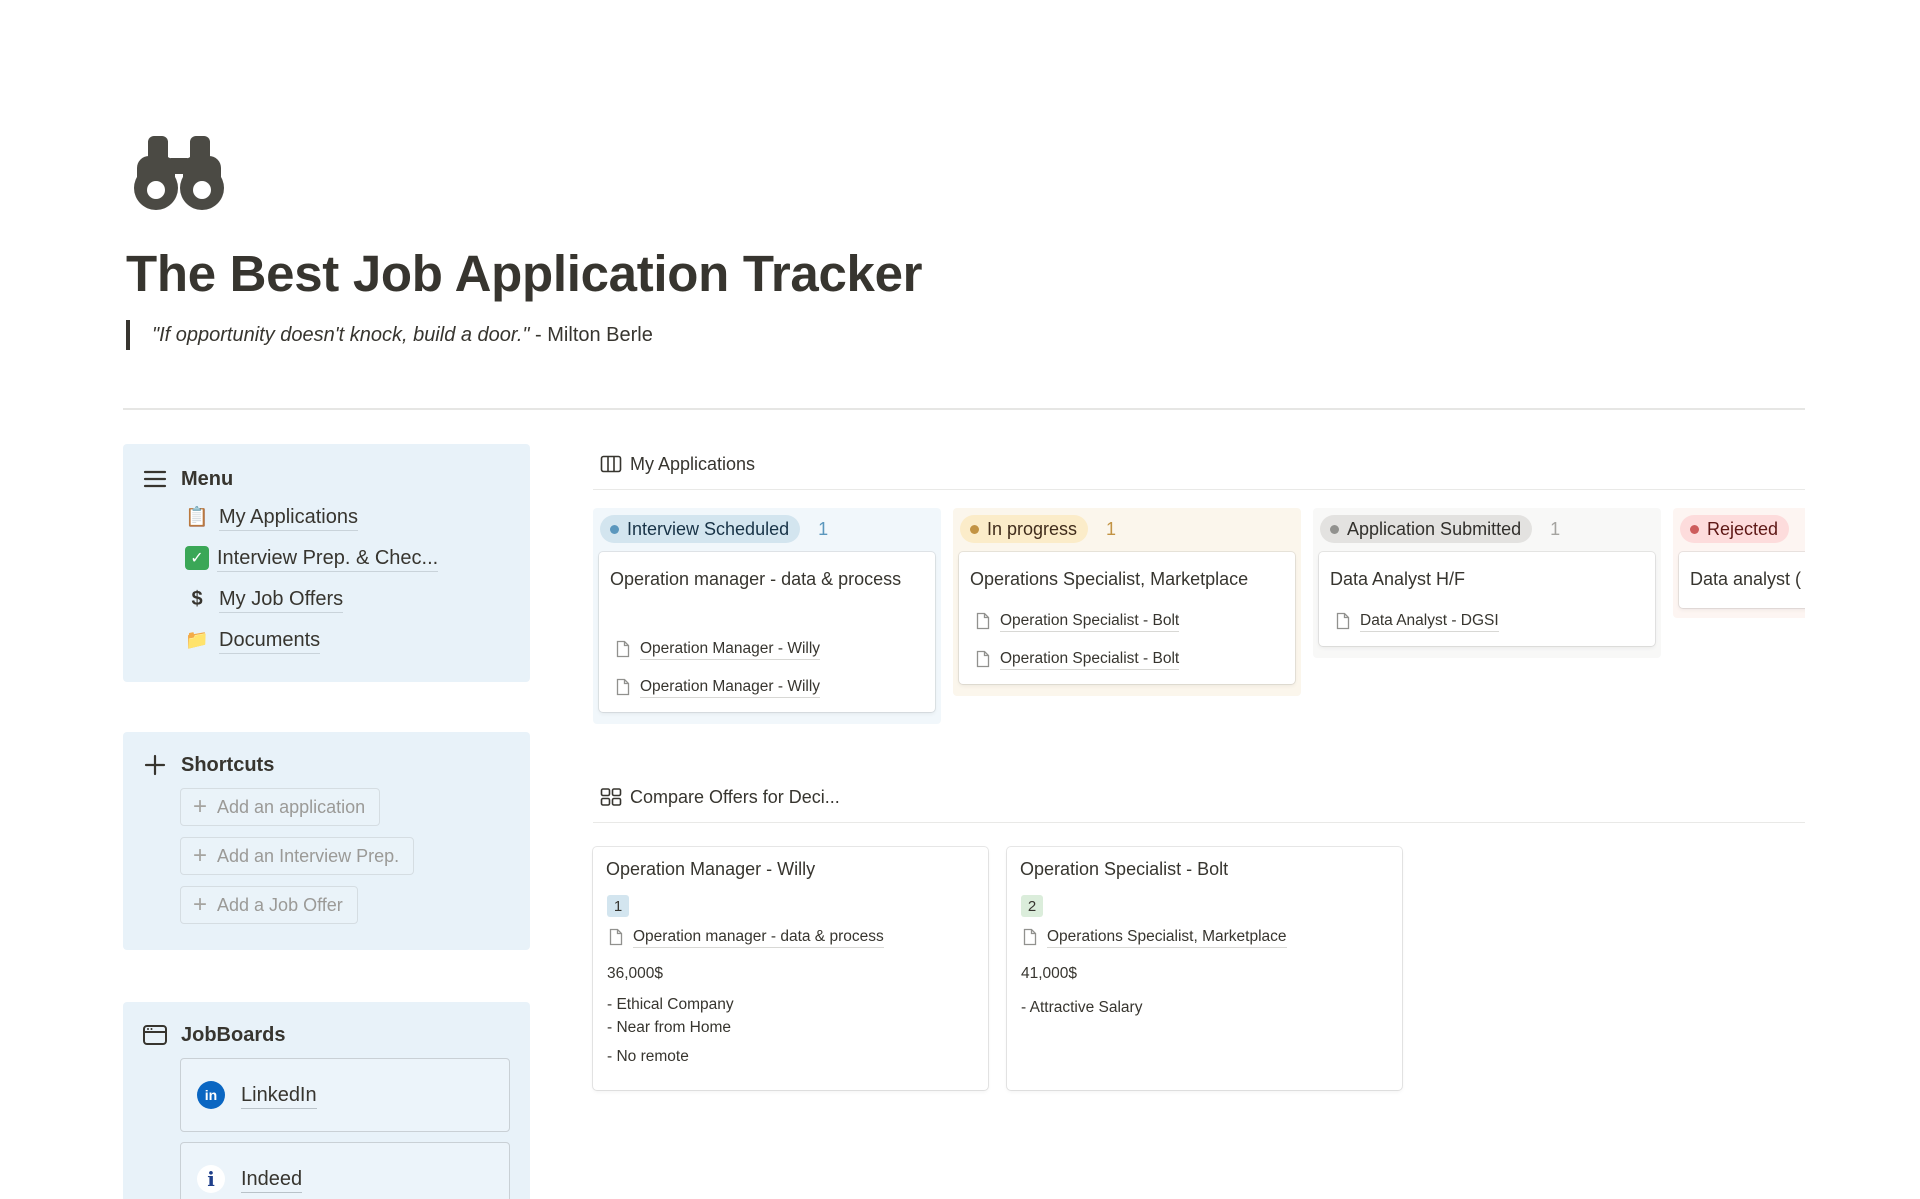  Describe the element at coordinates (197, 517) in the screenshot. I see `clipboard-icon: 📋` at that location.